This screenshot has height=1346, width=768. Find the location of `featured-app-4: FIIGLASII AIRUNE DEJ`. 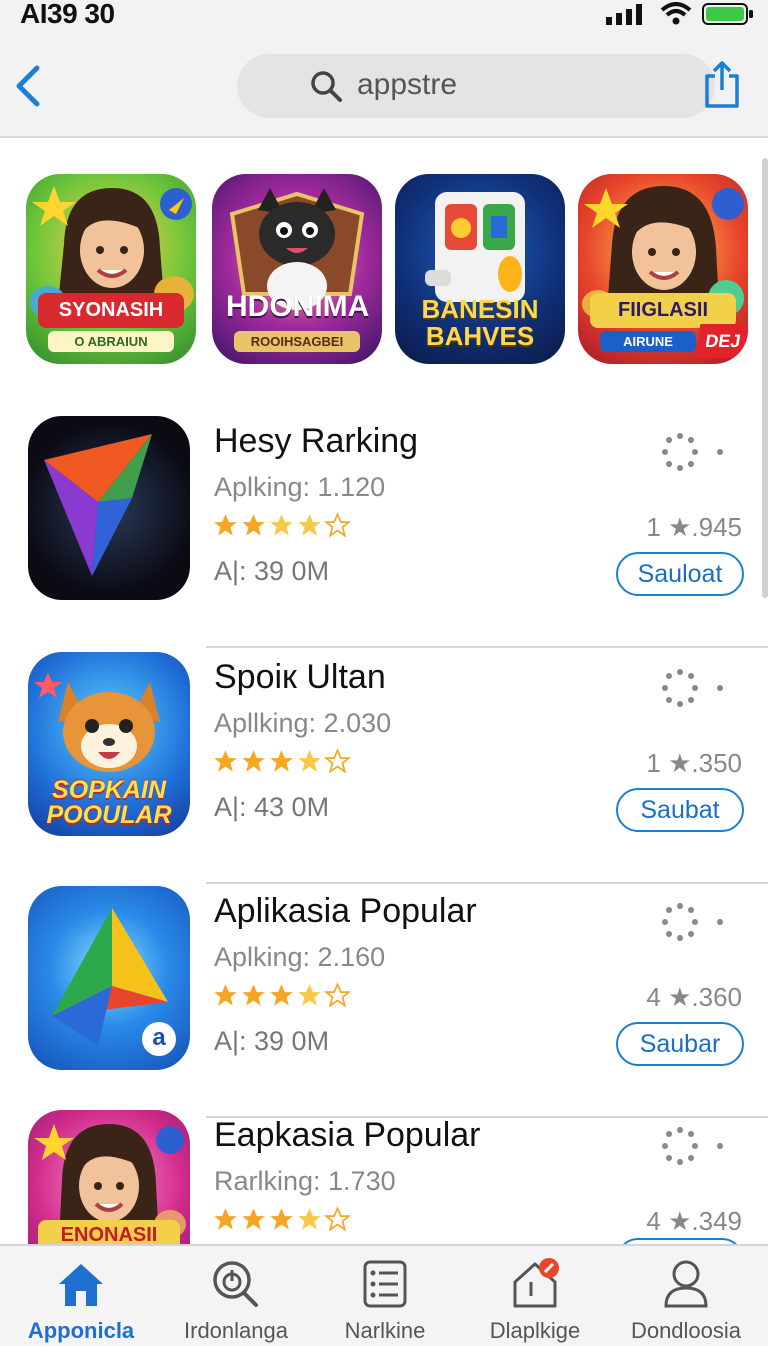

featured-app-4: FIIGLASII AIRUNE DEJ is located at coordinates (663, 269).